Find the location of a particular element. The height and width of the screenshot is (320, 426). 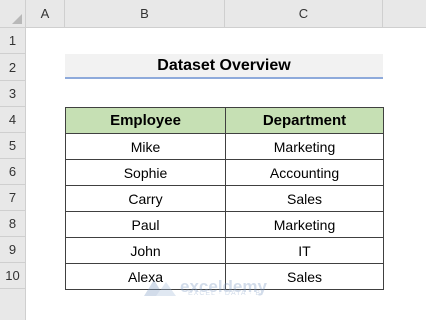

department-cell: Sales is located at coordinates (304, 198).